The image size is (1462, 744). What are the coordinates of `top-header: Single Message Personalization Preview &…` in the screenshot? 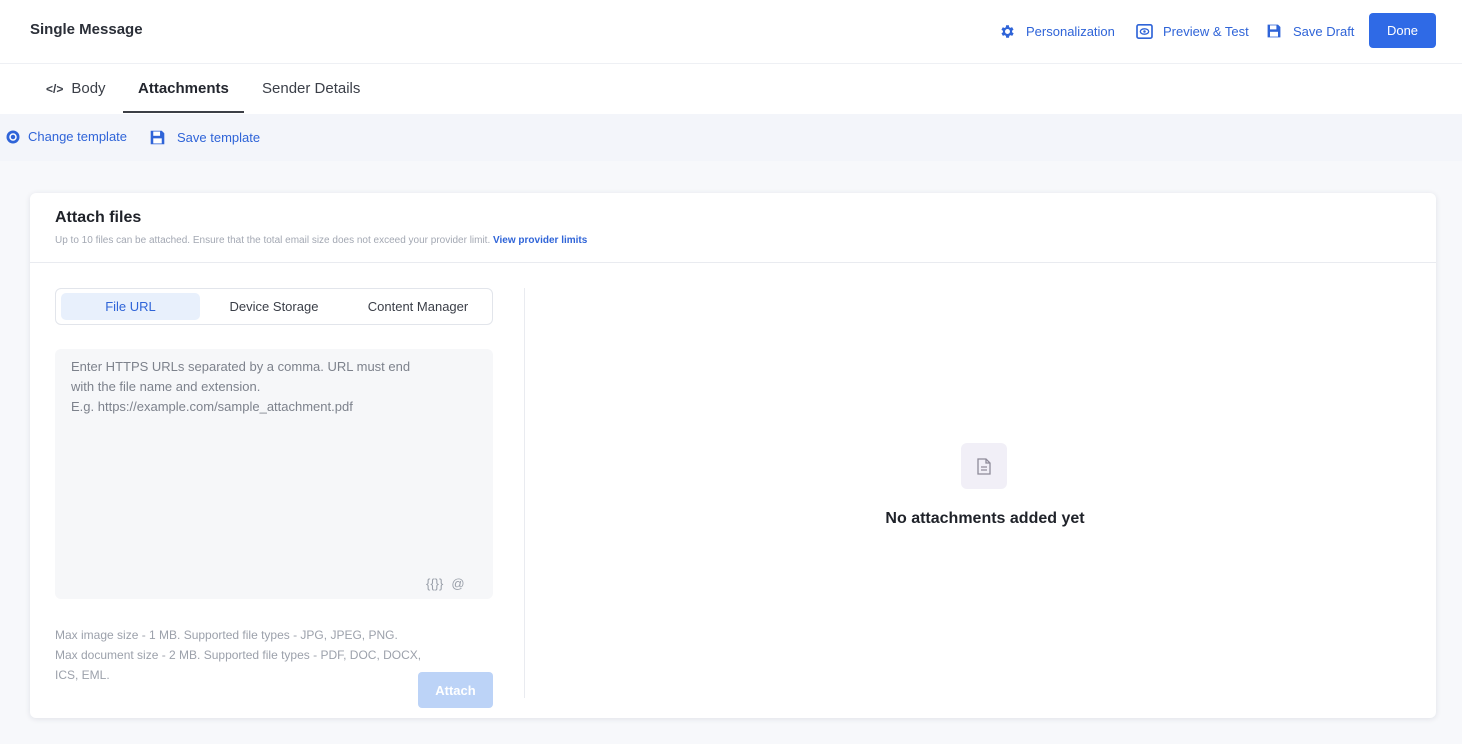 It's located at (731, 32).